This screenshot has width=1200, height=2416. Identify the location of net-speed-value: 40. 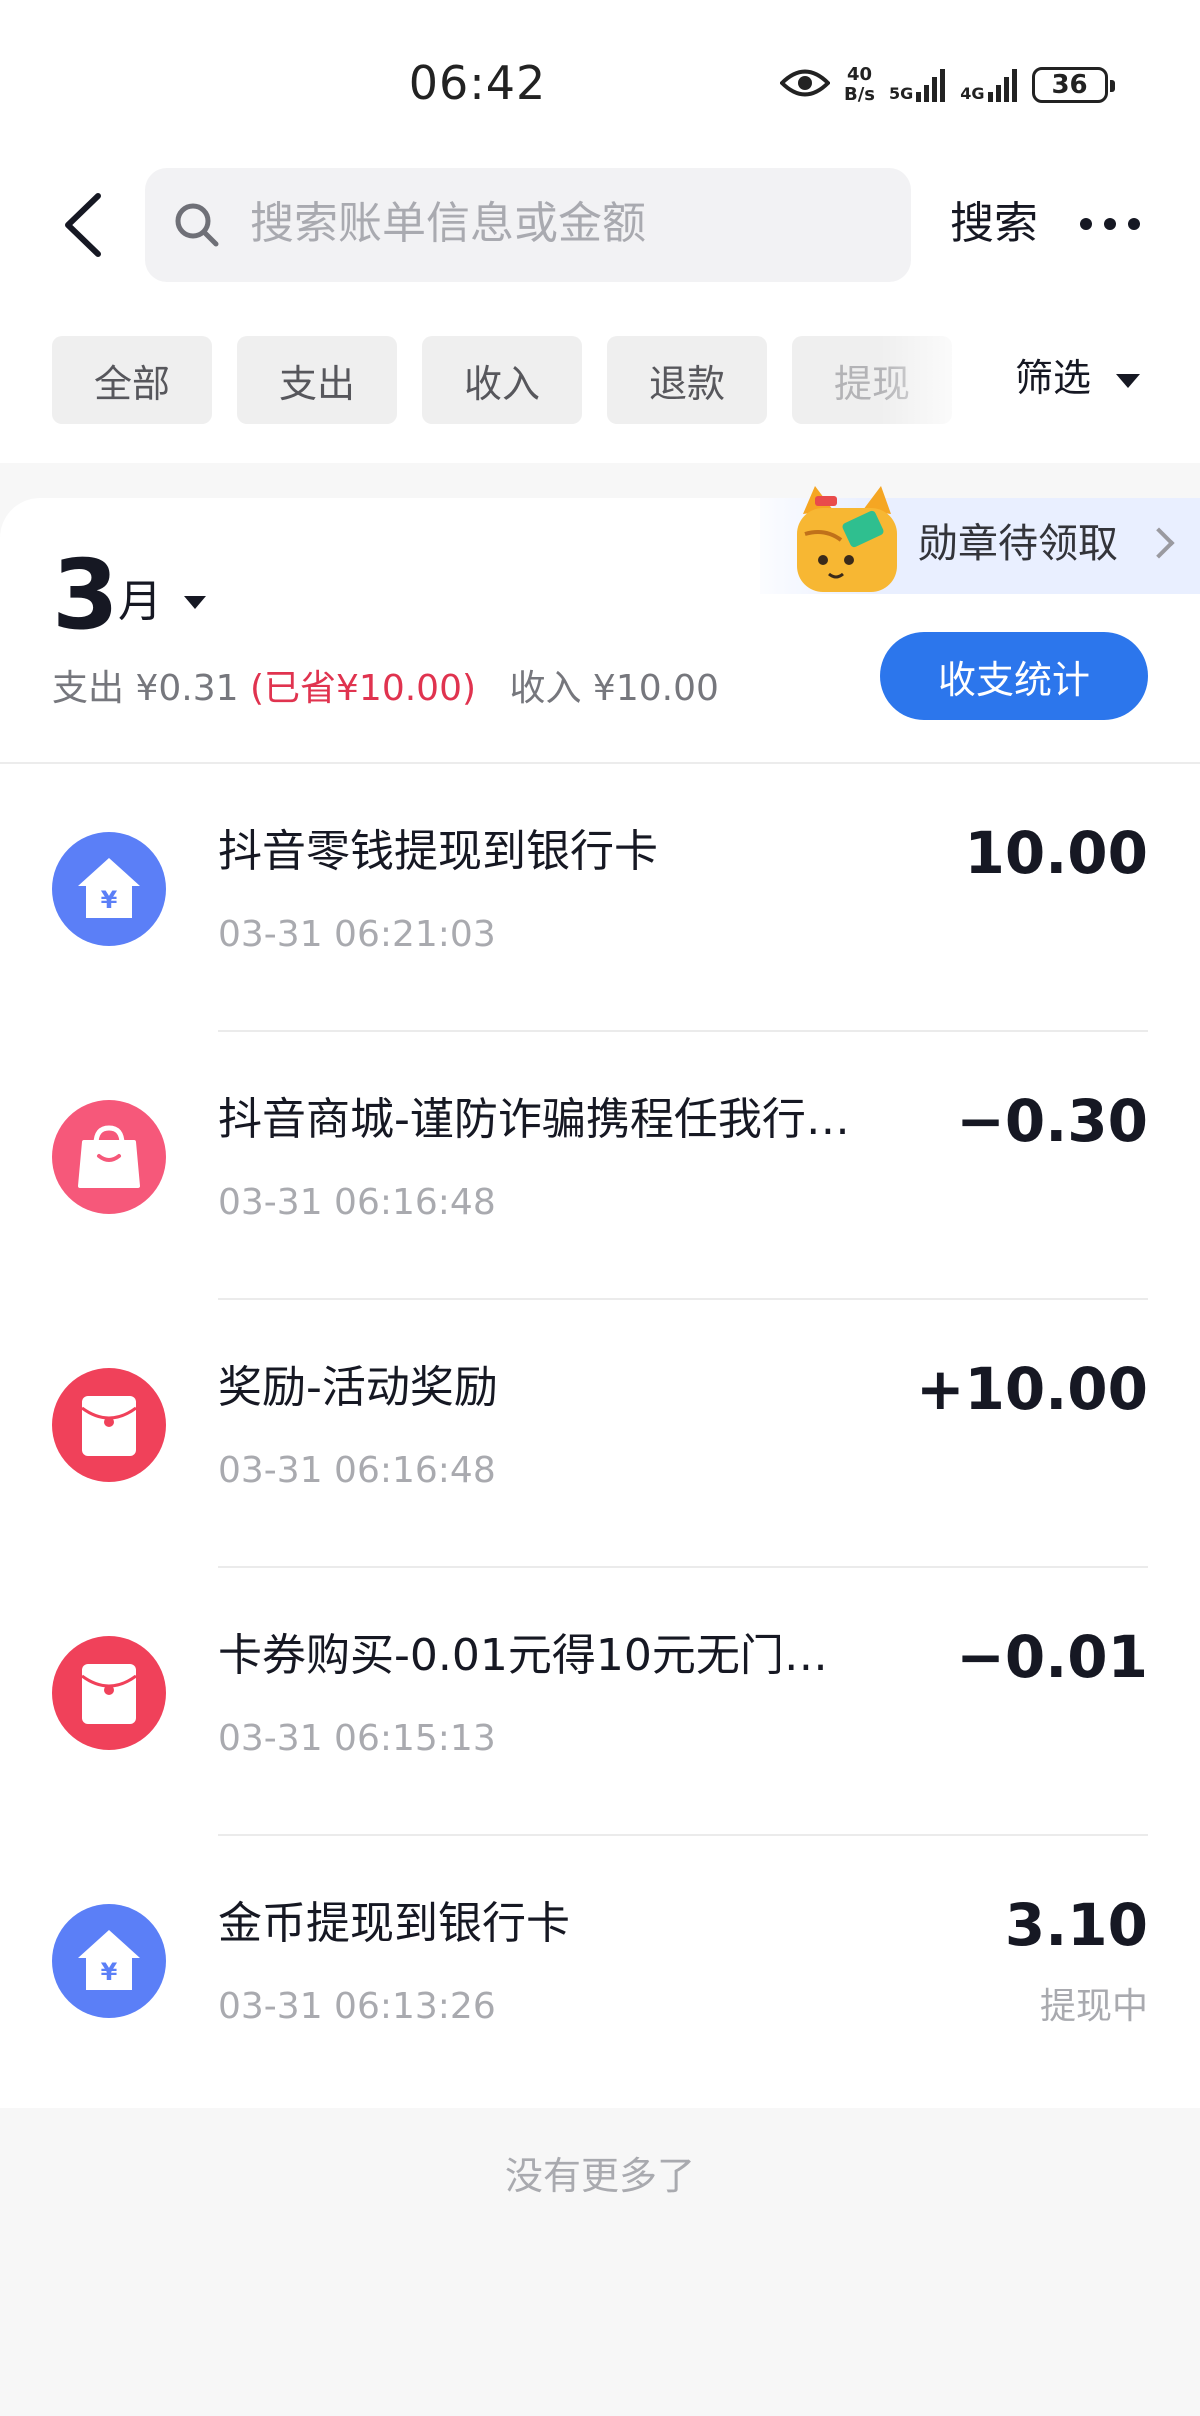
(859, 74).